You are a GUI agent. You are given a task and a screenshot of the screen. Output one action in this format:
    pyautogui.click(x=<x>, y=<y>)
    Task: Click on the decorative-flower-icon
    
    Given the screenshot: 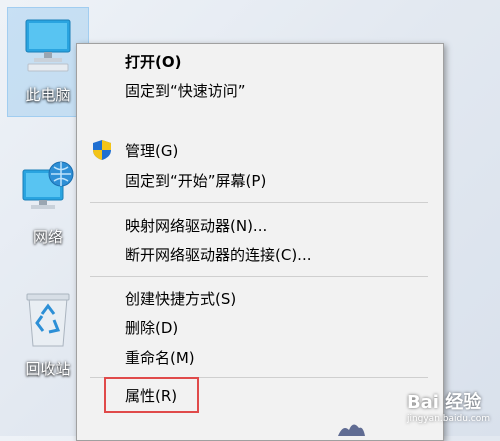 What is the action you would take?
    pyautogui.click(x=351, y=430)
    